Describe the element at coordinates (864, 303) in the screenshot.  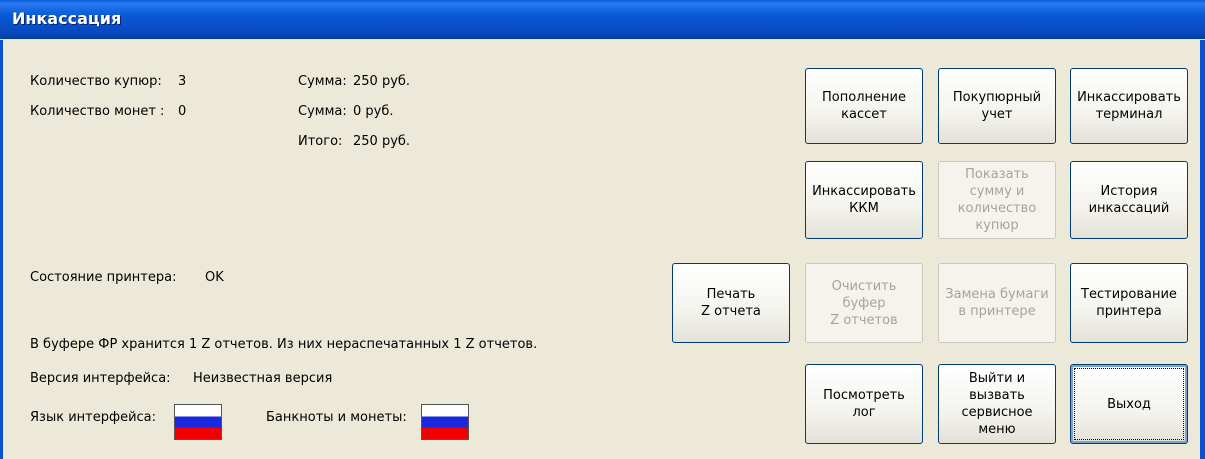
I see `clear-z-buffer-button: Очистить буфер Z отчетов` at that location.